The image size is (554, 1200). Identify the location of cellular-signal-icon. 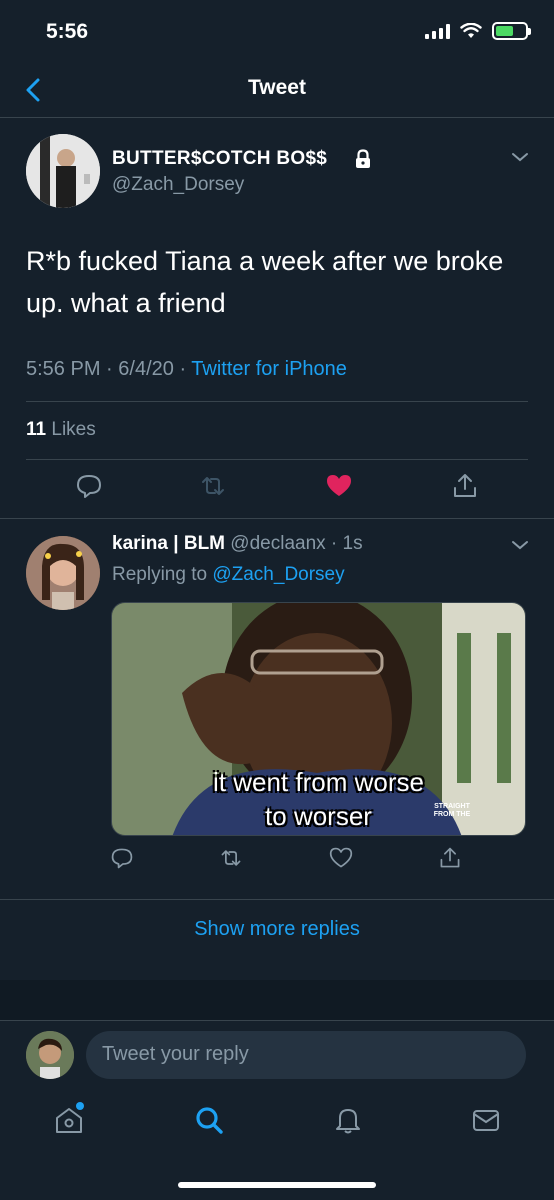
(437, 31).